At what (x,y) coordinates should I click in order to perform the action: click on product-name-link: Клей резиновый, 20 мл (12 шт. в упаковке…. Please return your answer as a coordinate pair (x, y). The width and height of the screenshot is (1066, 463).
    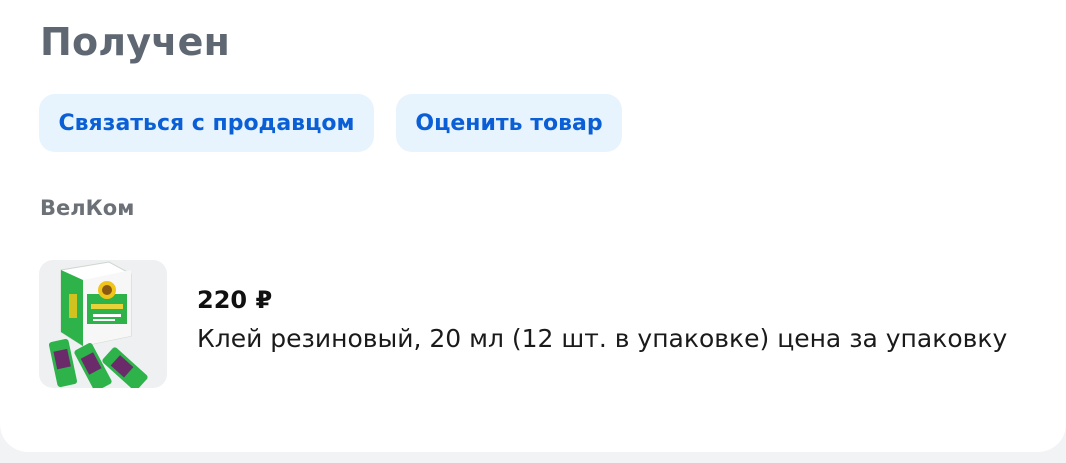
    Looking at the image, I should click on (602, 338).